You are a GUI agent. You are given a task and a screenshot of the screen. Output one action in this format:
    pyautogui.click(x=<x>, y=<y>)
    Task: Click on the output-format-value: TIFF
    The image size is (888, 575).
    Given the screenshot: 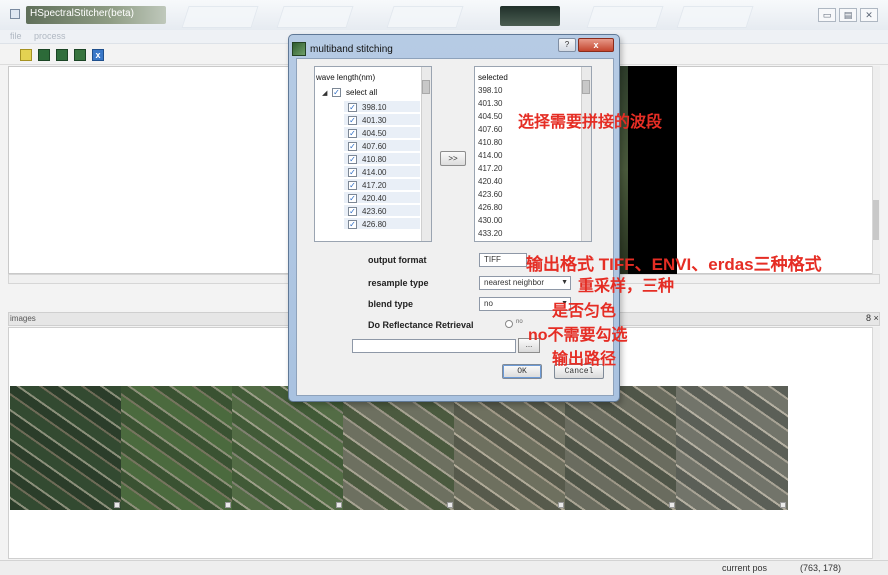 What is the action you would take?
    pyautogui.click(x=492, y=259)
    